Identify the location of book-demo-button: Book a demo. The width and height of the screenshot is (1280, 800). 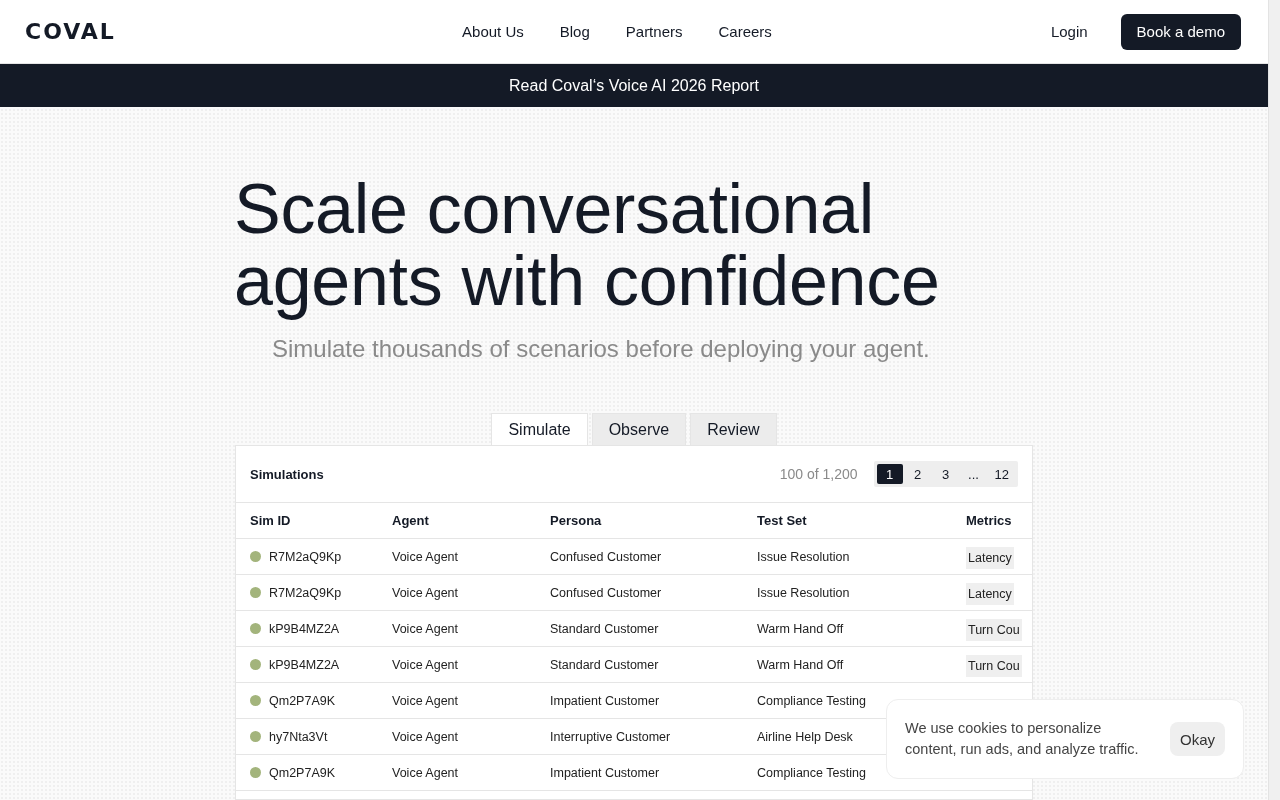
(1180, 31).